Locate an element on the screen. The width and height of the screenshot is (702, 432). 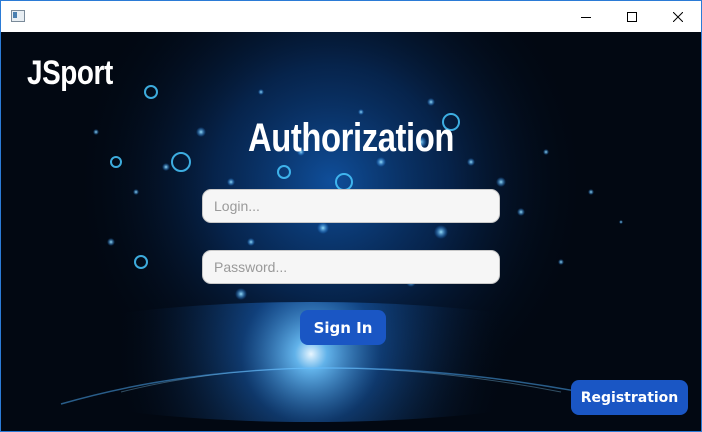
maximize-icon is located at coordinates (632, 16).